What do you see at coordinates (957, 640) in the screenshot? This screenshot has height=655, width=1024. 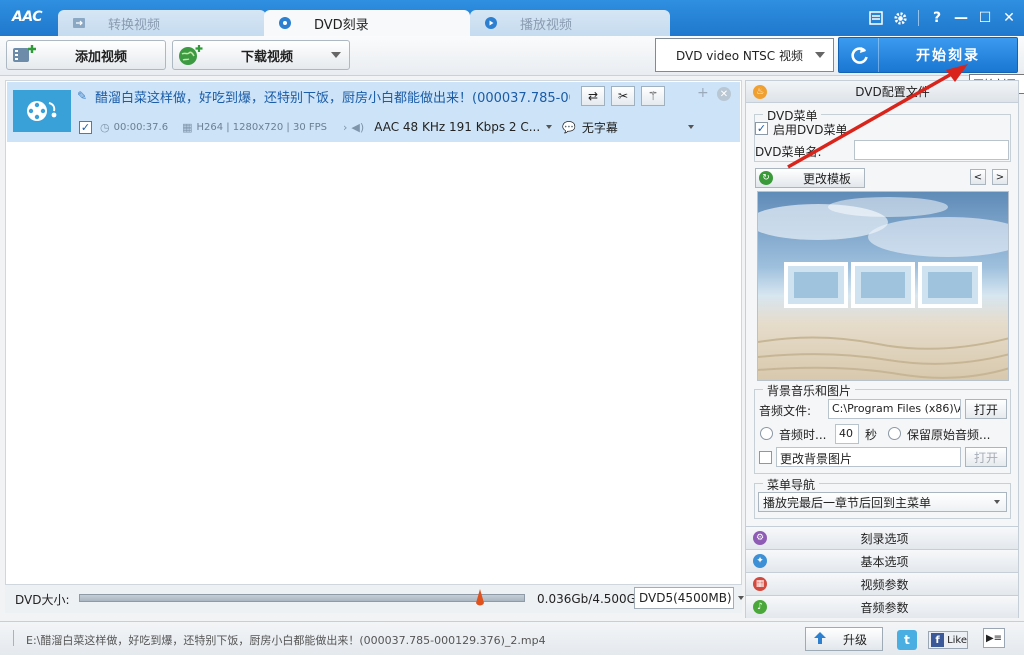 I see `like-label: Like` at bounding box center [957, 640].